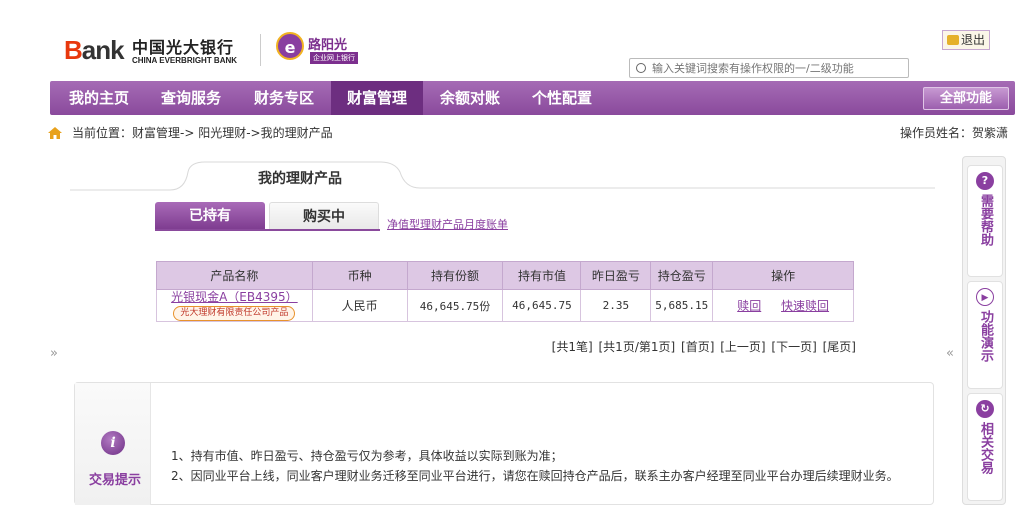 This screenshot has height=505, width=1024. Describe the element at coordinates (455, 275) in the screenshot. I see `col-shares: 持有份额` at that location.